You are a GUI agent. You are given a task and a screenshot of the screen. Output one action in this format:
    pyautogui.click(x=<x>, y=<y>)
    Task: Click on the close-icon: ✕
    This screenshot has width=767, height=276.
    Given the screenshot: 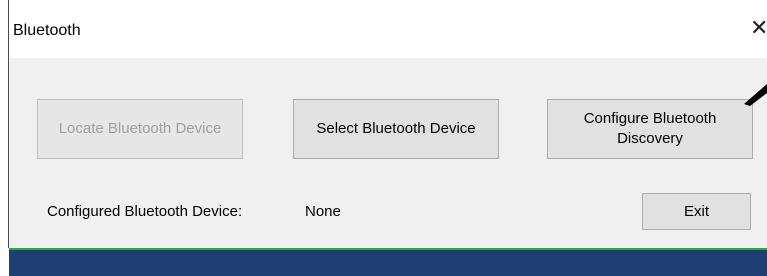 What is the action you would take?
    pyautogui.click(x=758, y=28)
    